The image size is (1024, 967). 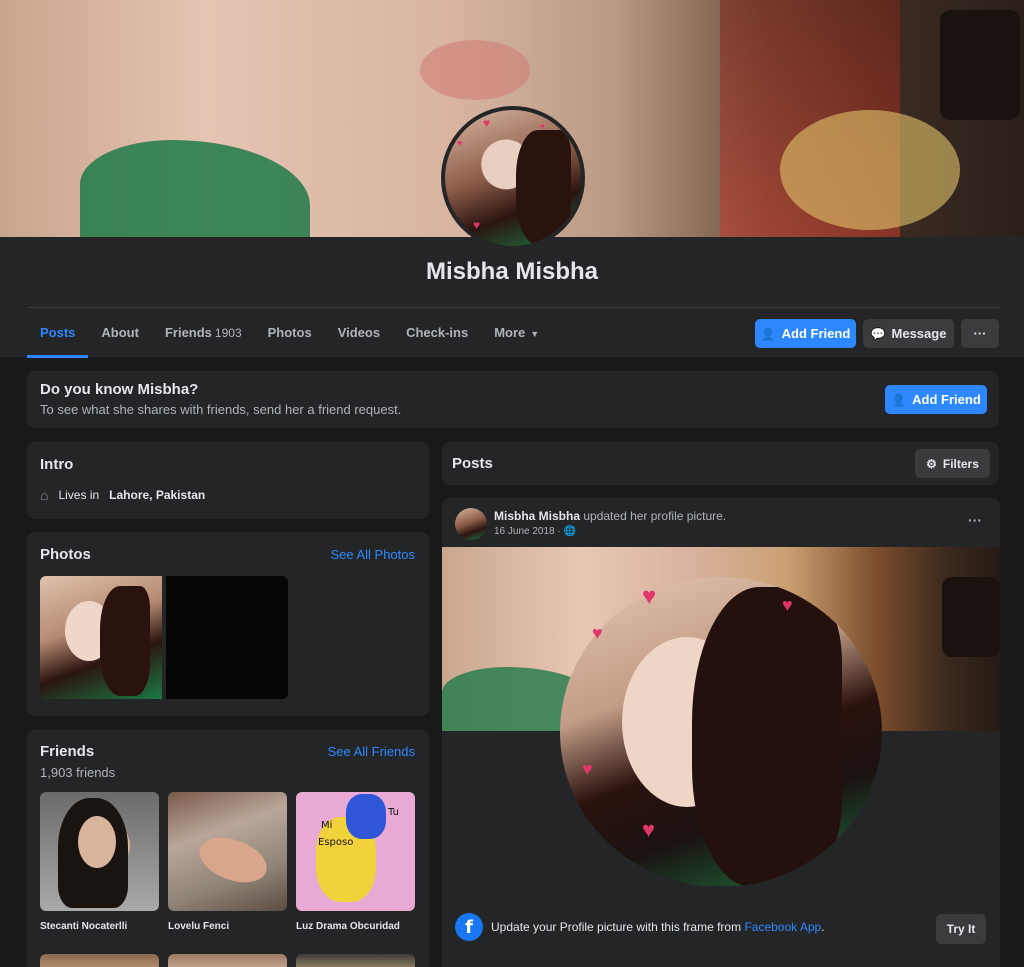 I want to click on tab-label: About, so click(x=120, y=332).